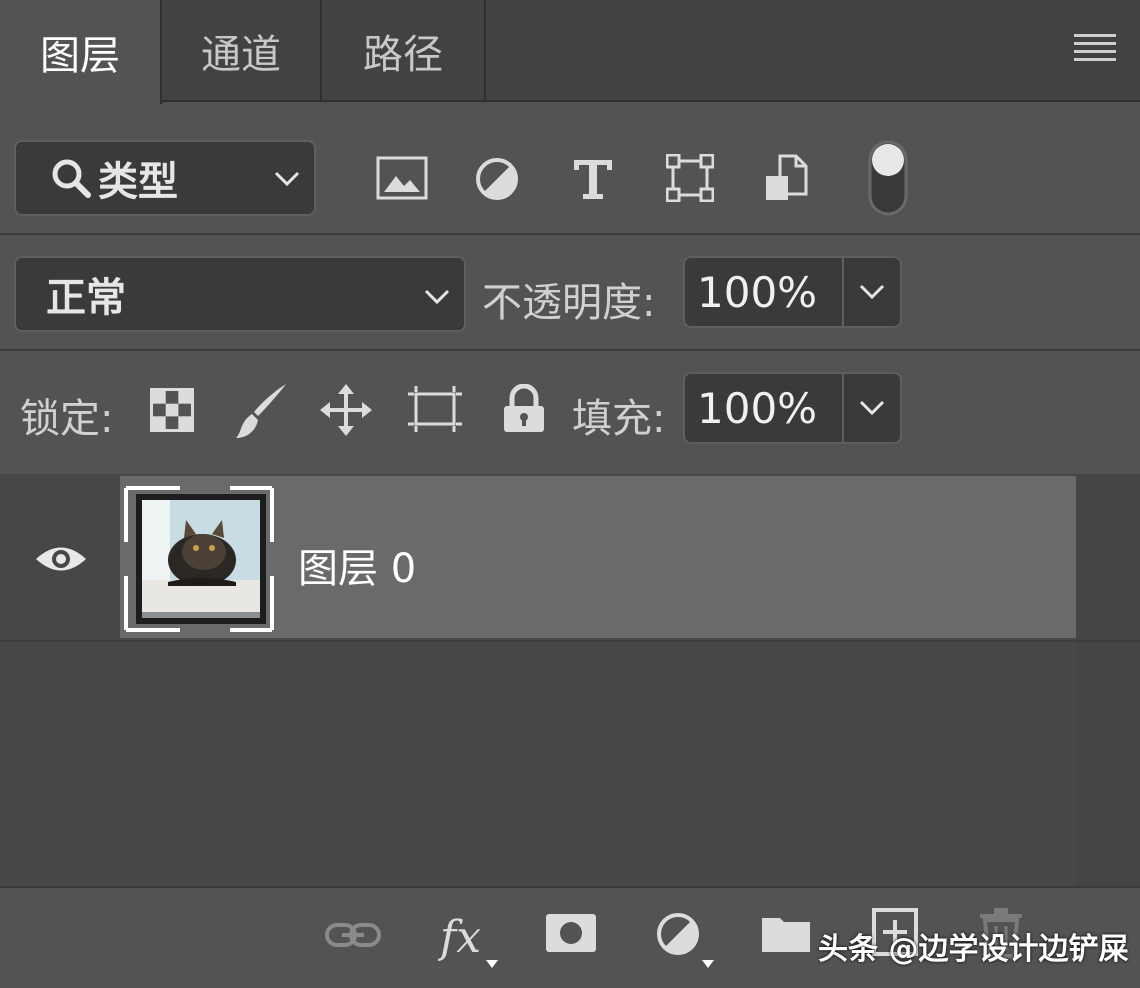 This screenshot has width=1140, height=988. What do you see at coordinates (1095, 47) in the screenshot?
I see `panel-menu-icon` at bounding box center [1095, 47].